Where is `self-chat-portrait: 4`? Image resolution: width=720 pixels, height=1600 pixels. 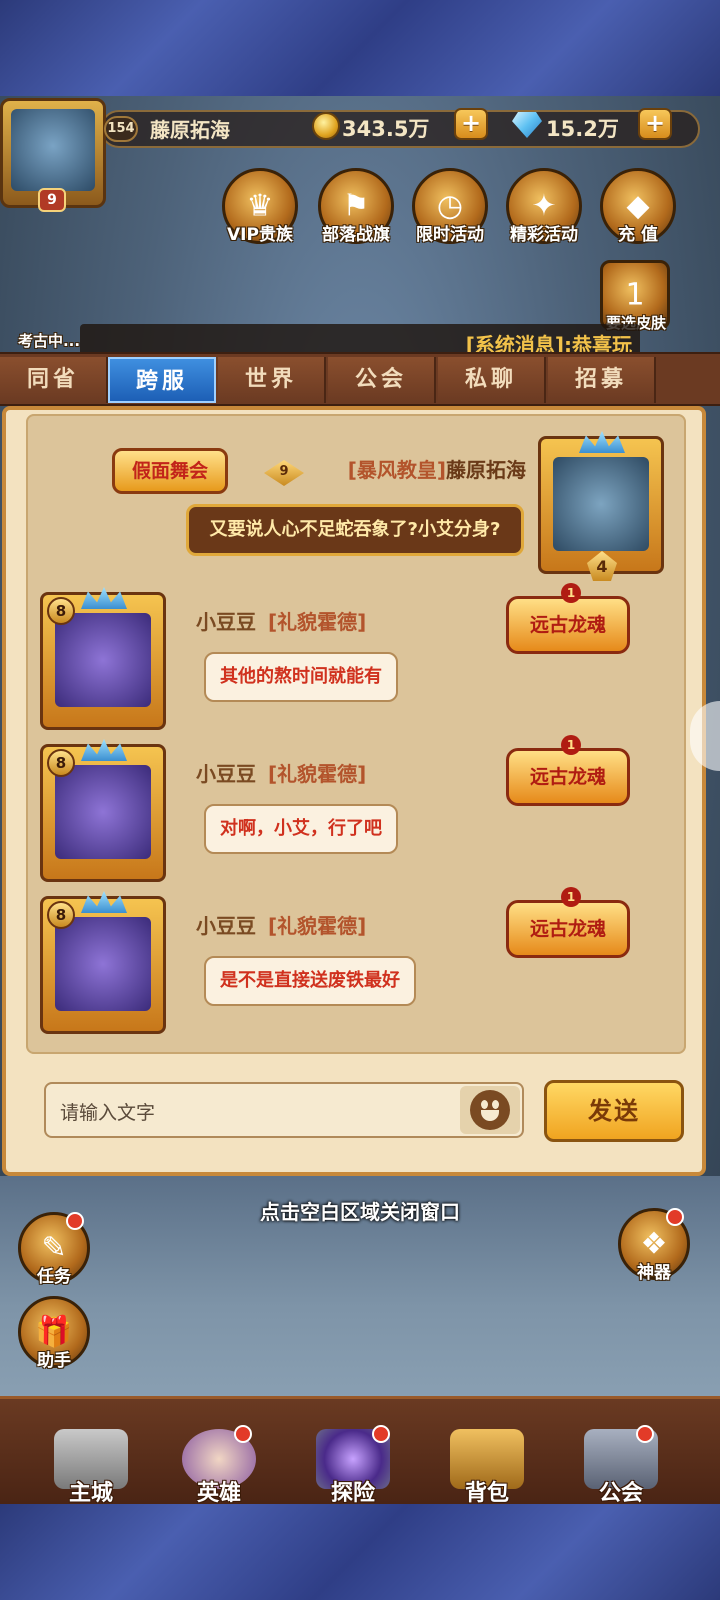 self-chat-portrait: 4 is located at coordinates (601, 506).